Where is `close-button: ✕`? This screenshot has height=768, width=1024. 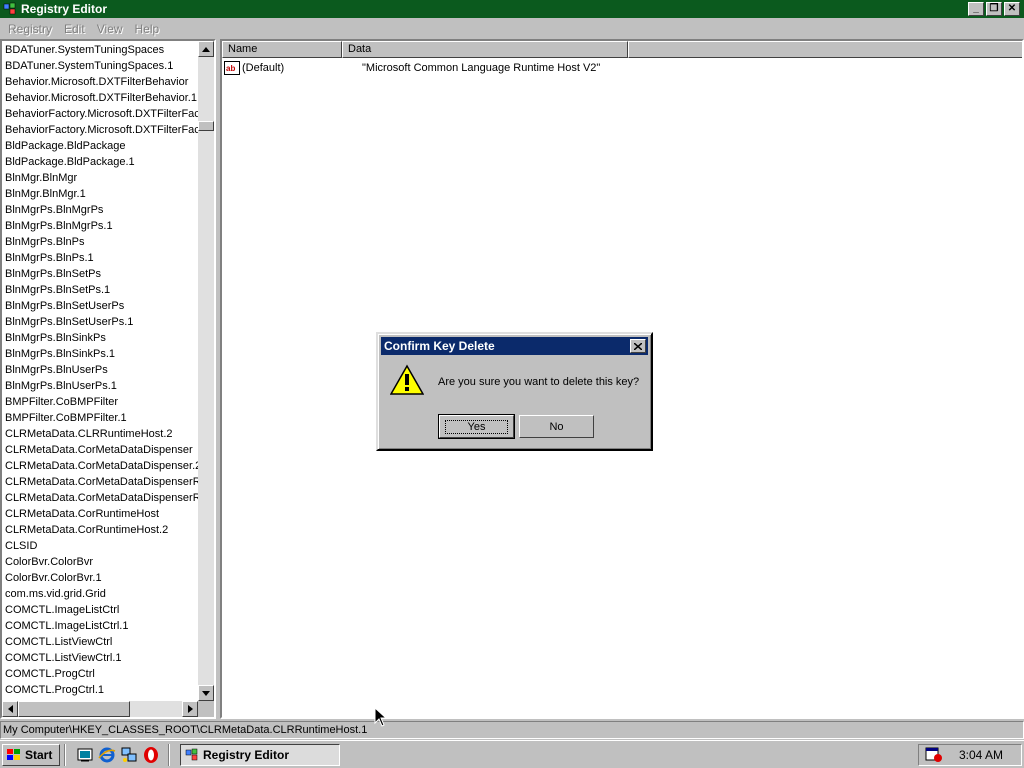
close-button: ✕ is located at coordinates (1012, 9).